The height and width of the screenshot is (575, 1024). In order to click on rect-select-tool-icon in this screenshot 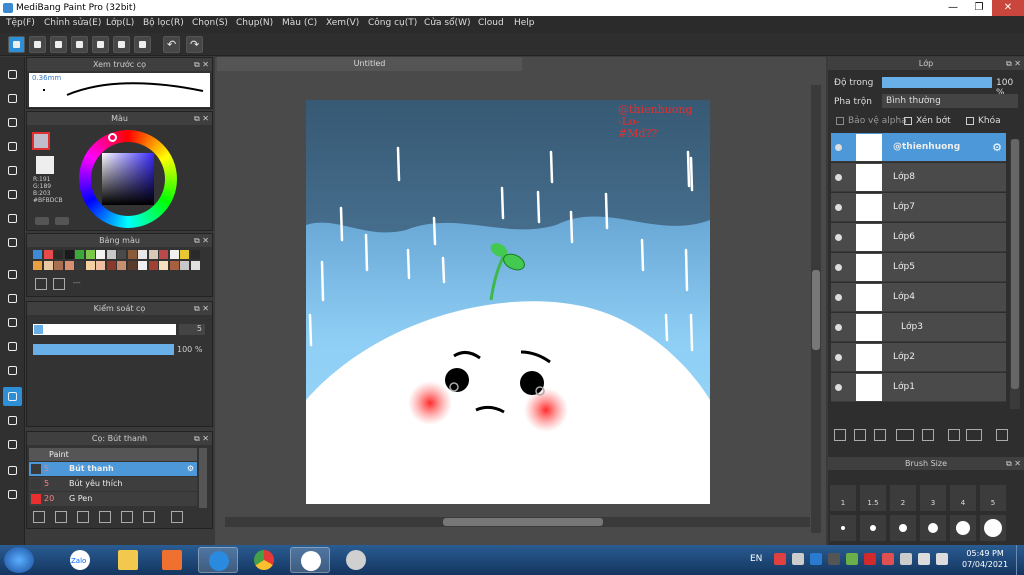, I will do `click(12, 122)`.